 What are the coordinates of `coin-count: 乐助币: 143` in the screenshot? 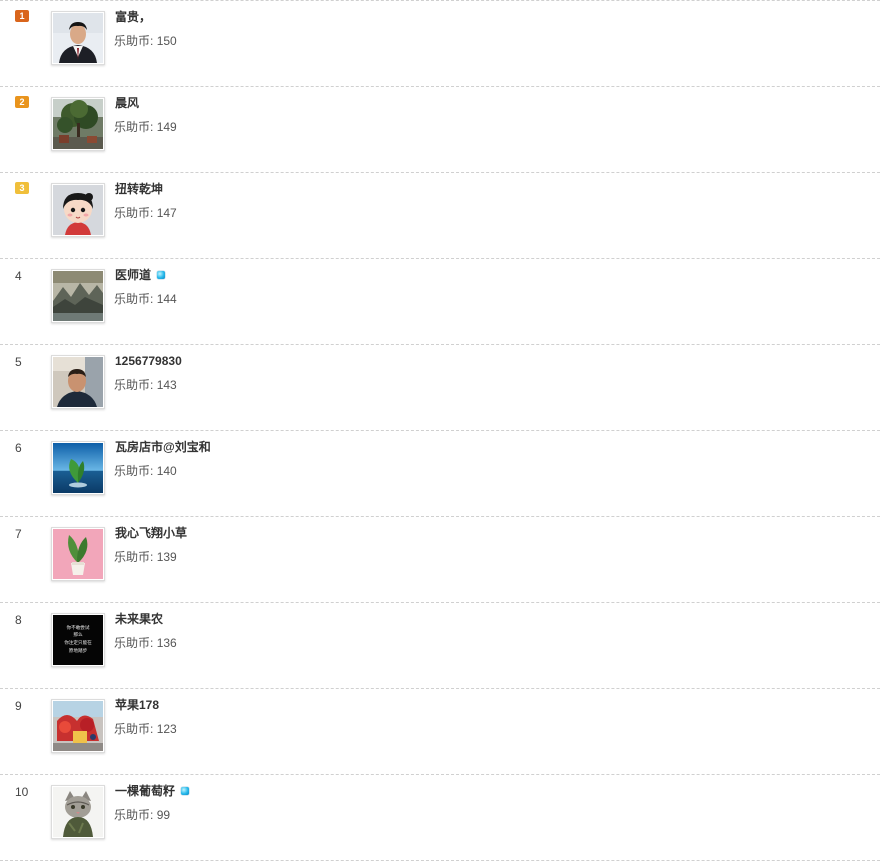 It's located at (145, 385).